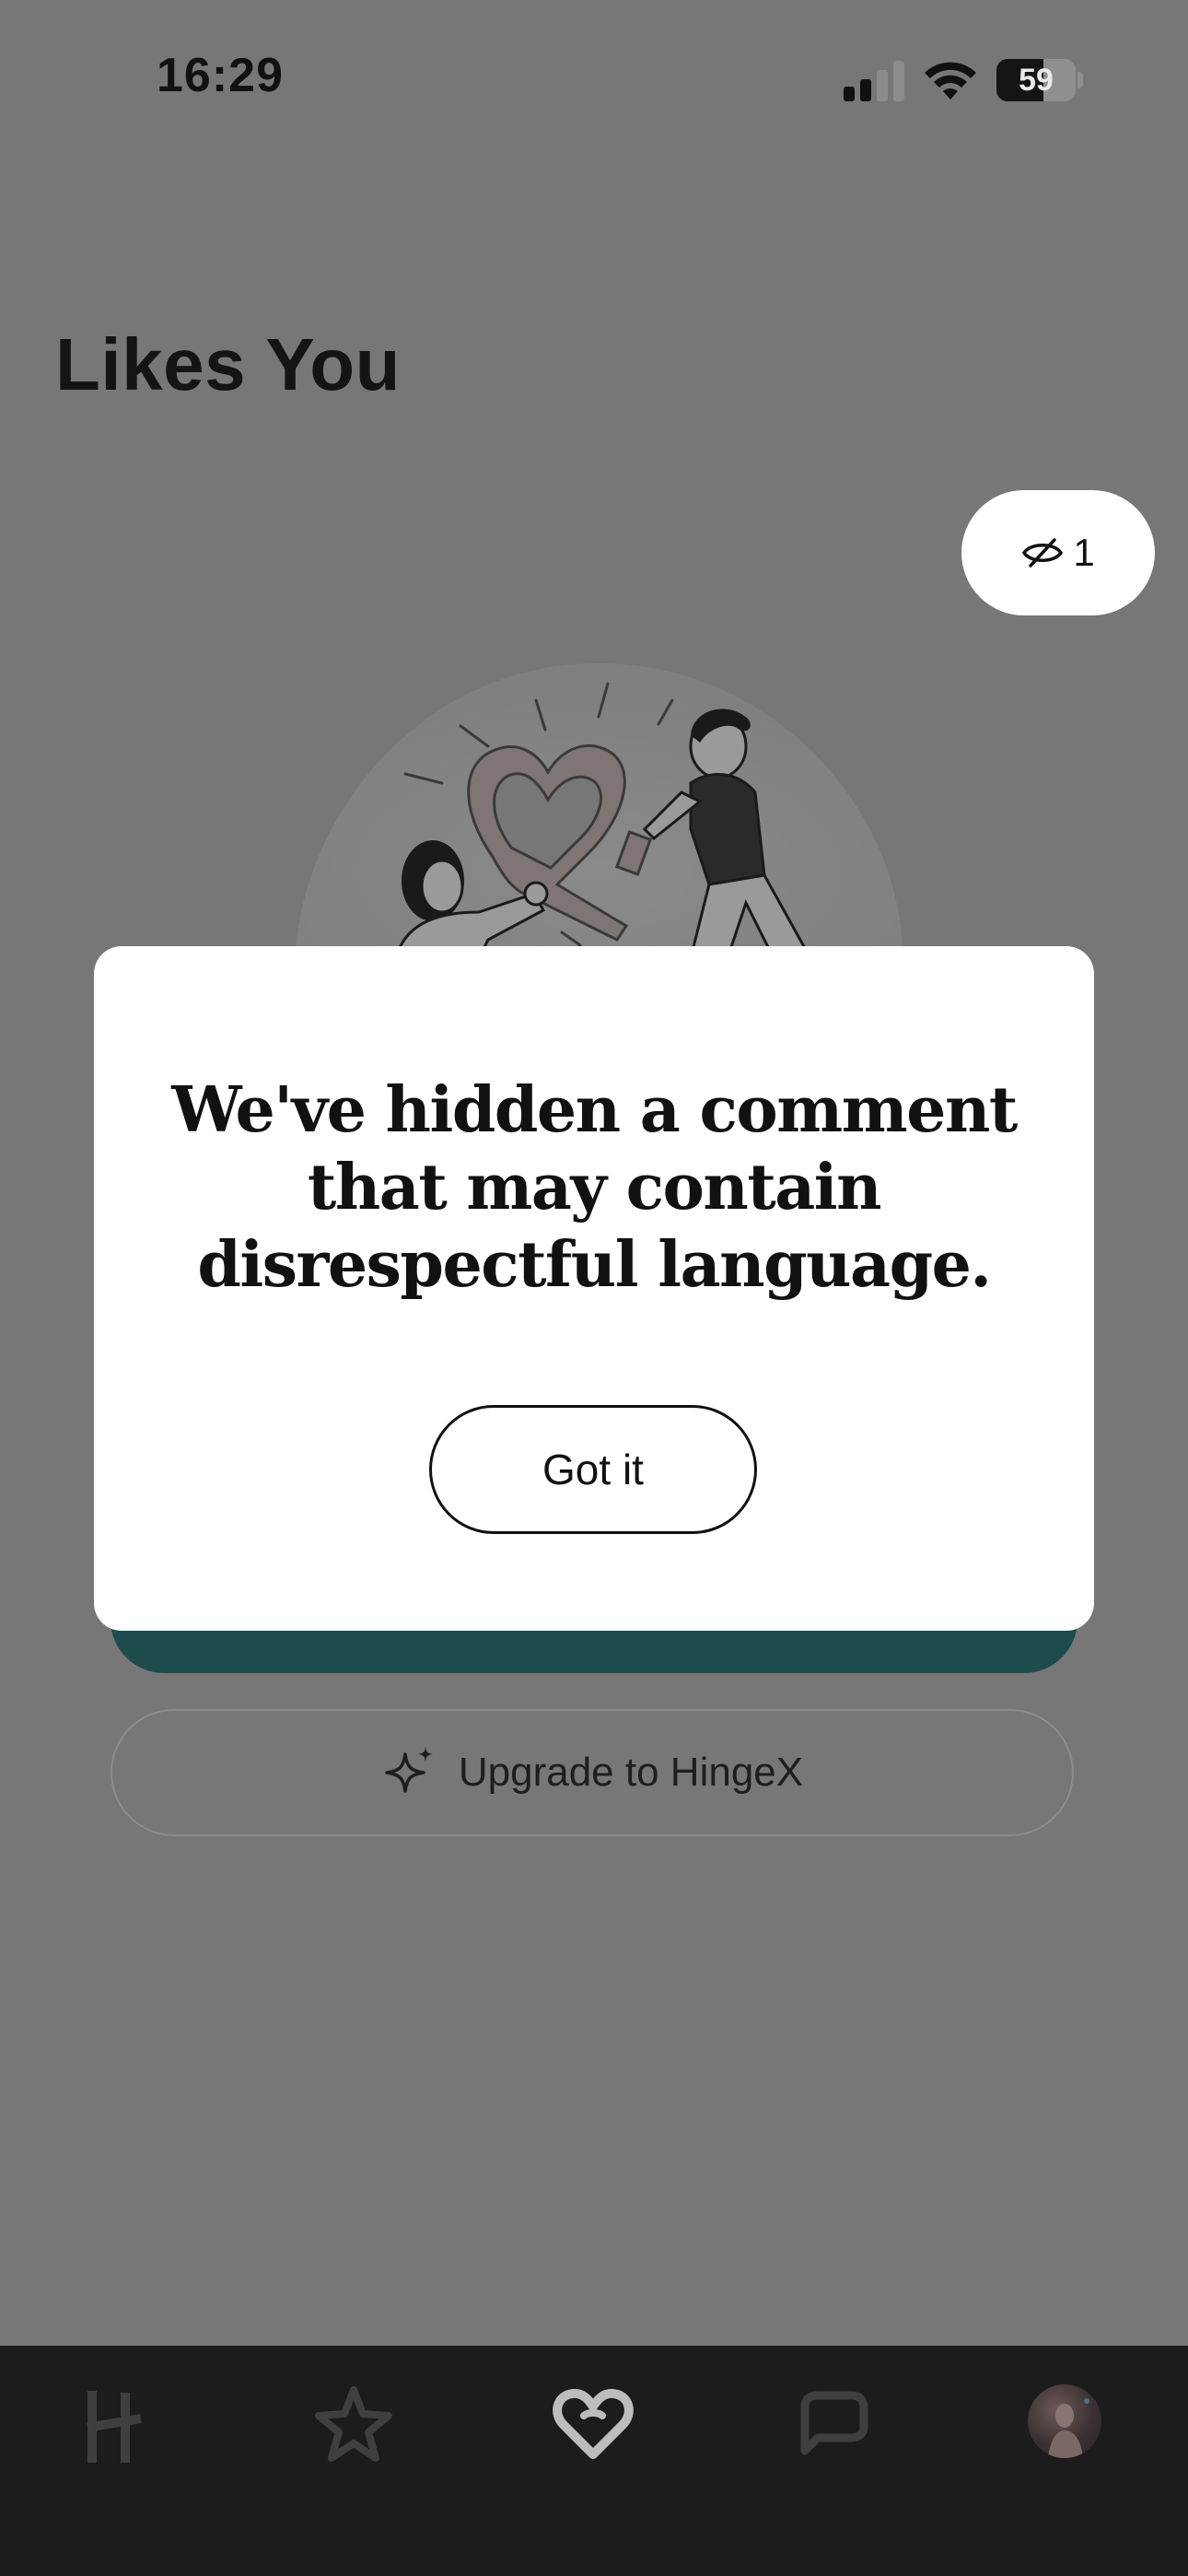 The image size is (1188, 2576). Describe the element at coordinates (118, 2425) in the screenshot. I see `hinge-logo-icon` at that location.